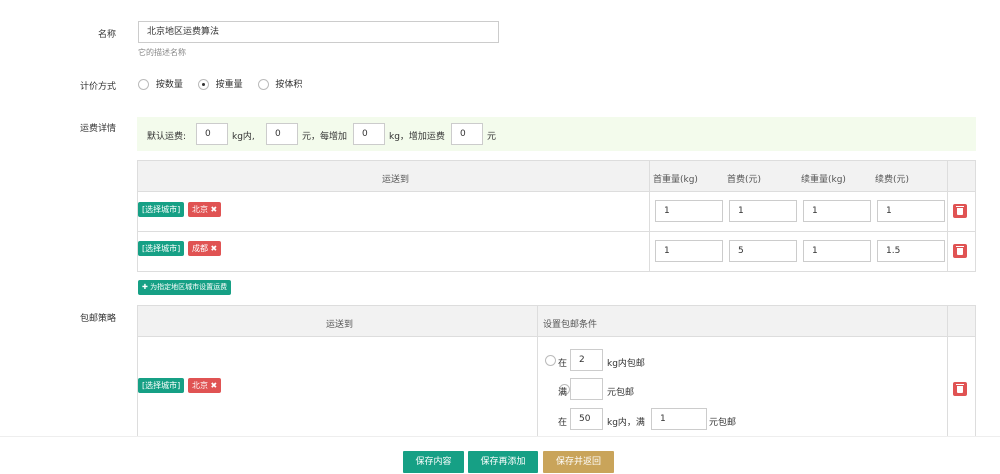 This screenshot has height=474, width=1000. I want to click on cont-fee-input: 1.5, so click(911, 251).